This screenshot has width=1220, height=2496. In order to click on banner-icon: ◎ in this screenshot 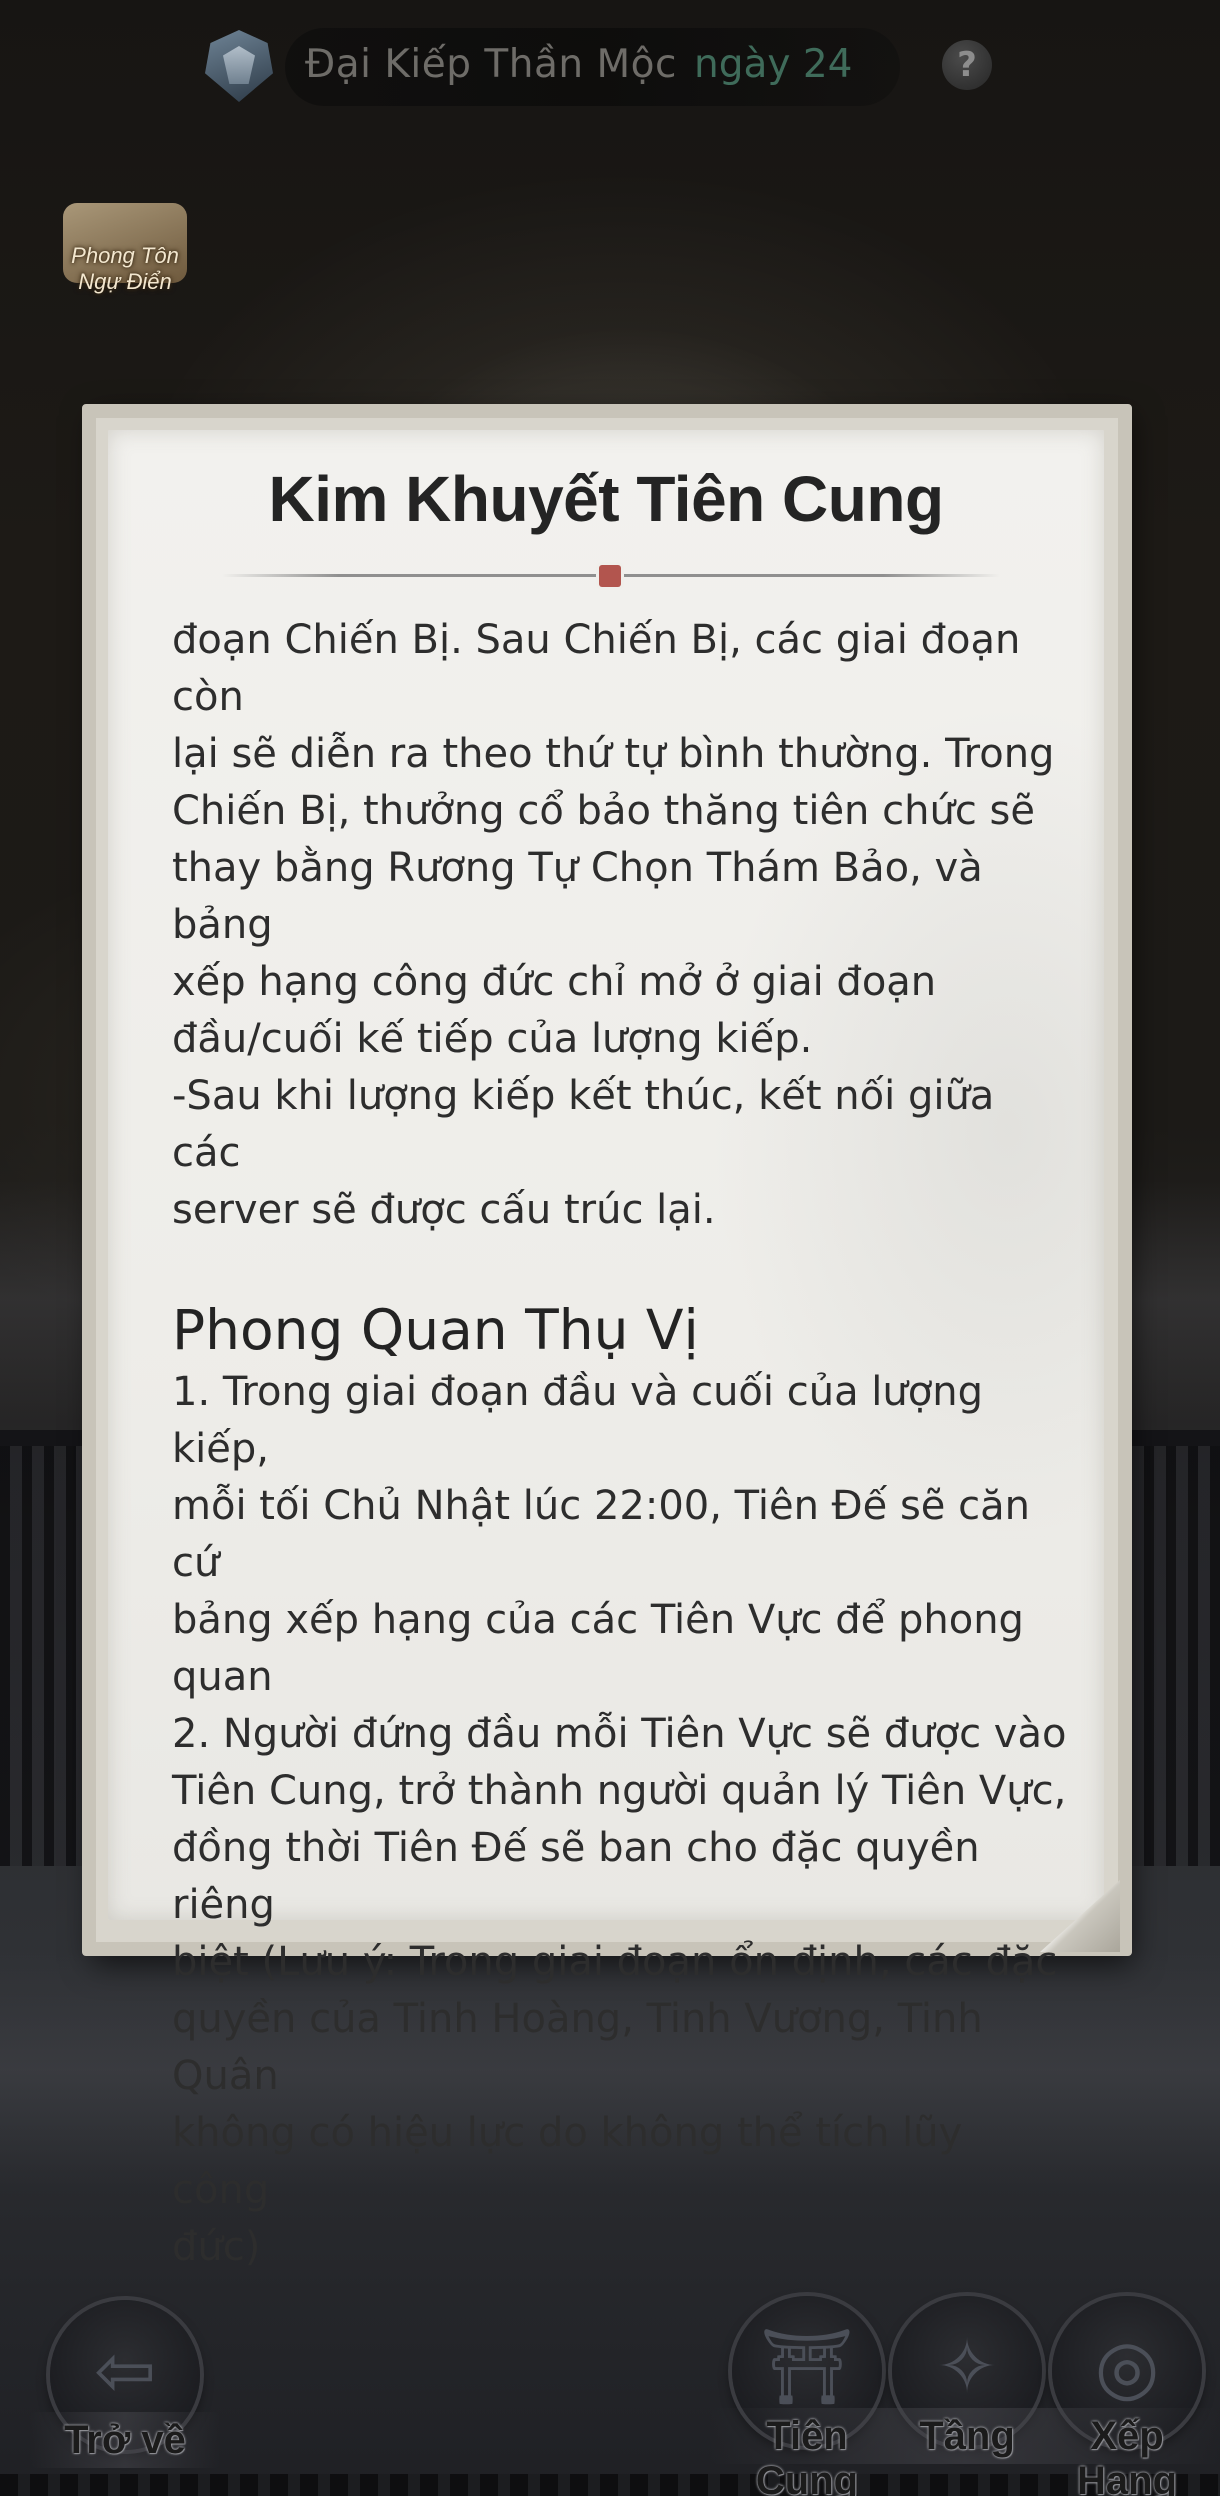, I will do `click(1127, 2367)`.